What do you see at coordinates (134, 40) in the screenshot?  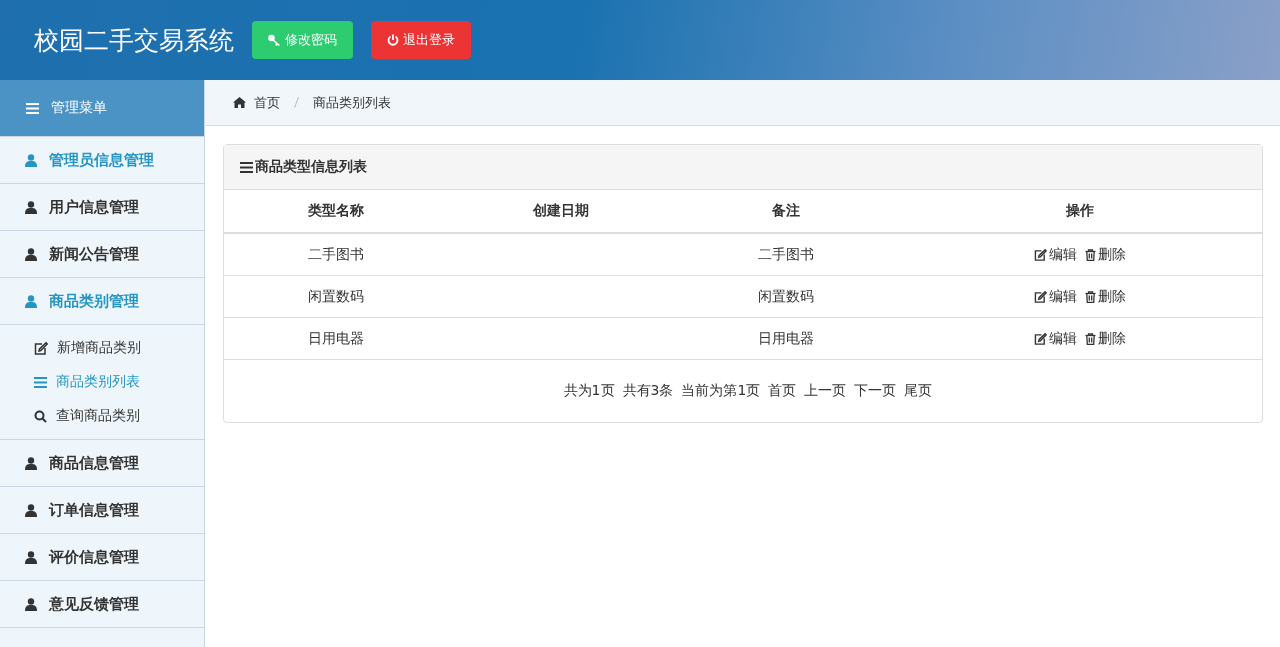 I see `app-title: 校园二手交易系统` at bounding box center [134, 40].